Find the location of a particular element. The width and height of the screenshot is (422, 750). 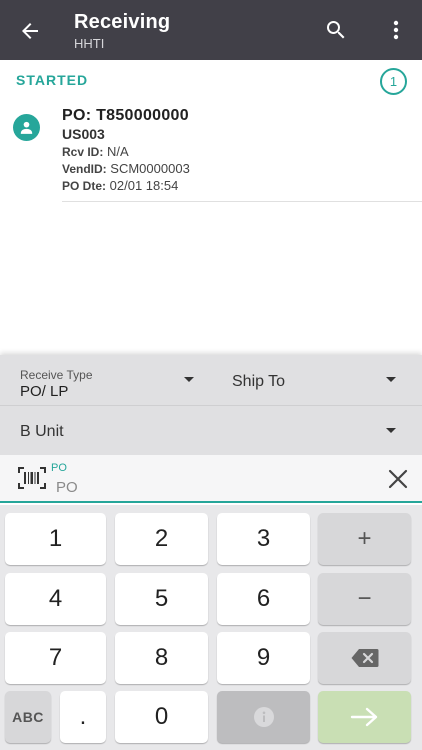

close-icon is located at coordinates (398, 479).